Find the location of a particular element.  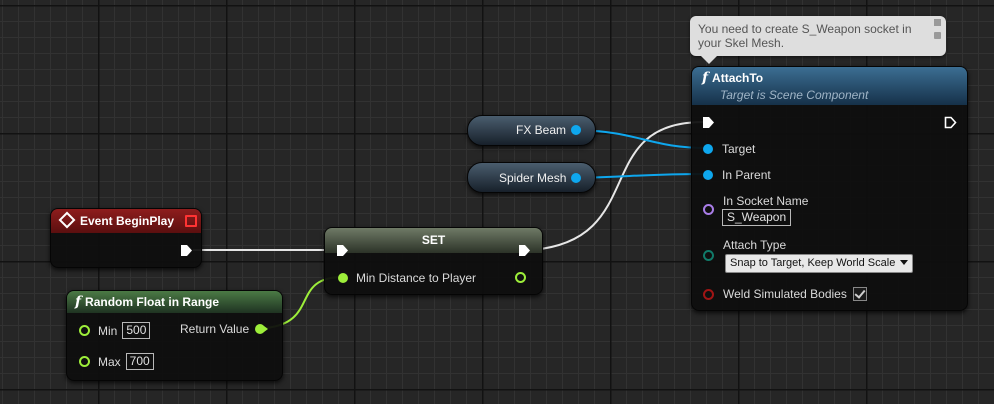

fx-beam-label: FX Beam is located at coordinates (541, 130).